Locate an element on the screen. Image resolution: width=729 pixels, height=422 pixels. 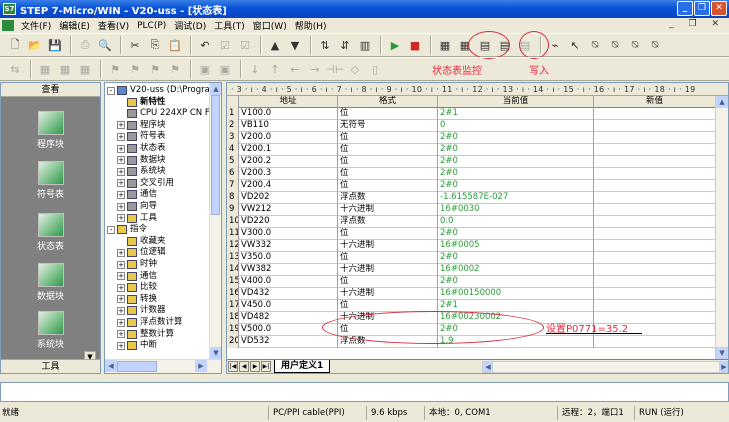
menu-debug: 调试(D) is located at coordinates (190, 25).